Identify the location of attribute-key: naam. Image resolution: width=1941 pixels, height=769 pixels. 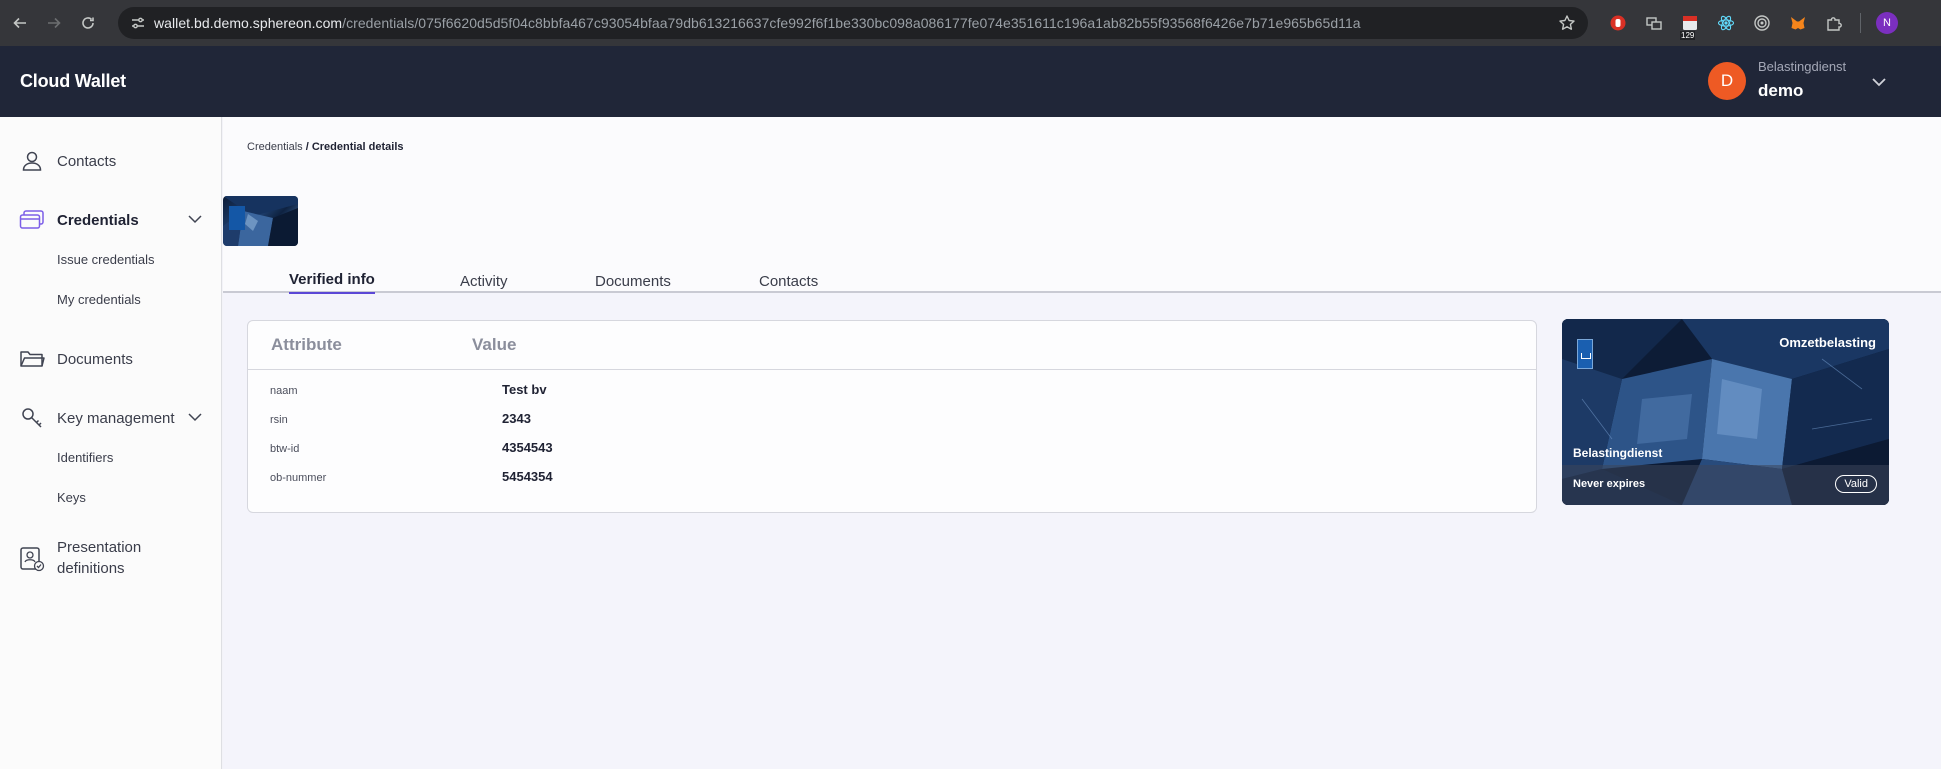
(284, 391).